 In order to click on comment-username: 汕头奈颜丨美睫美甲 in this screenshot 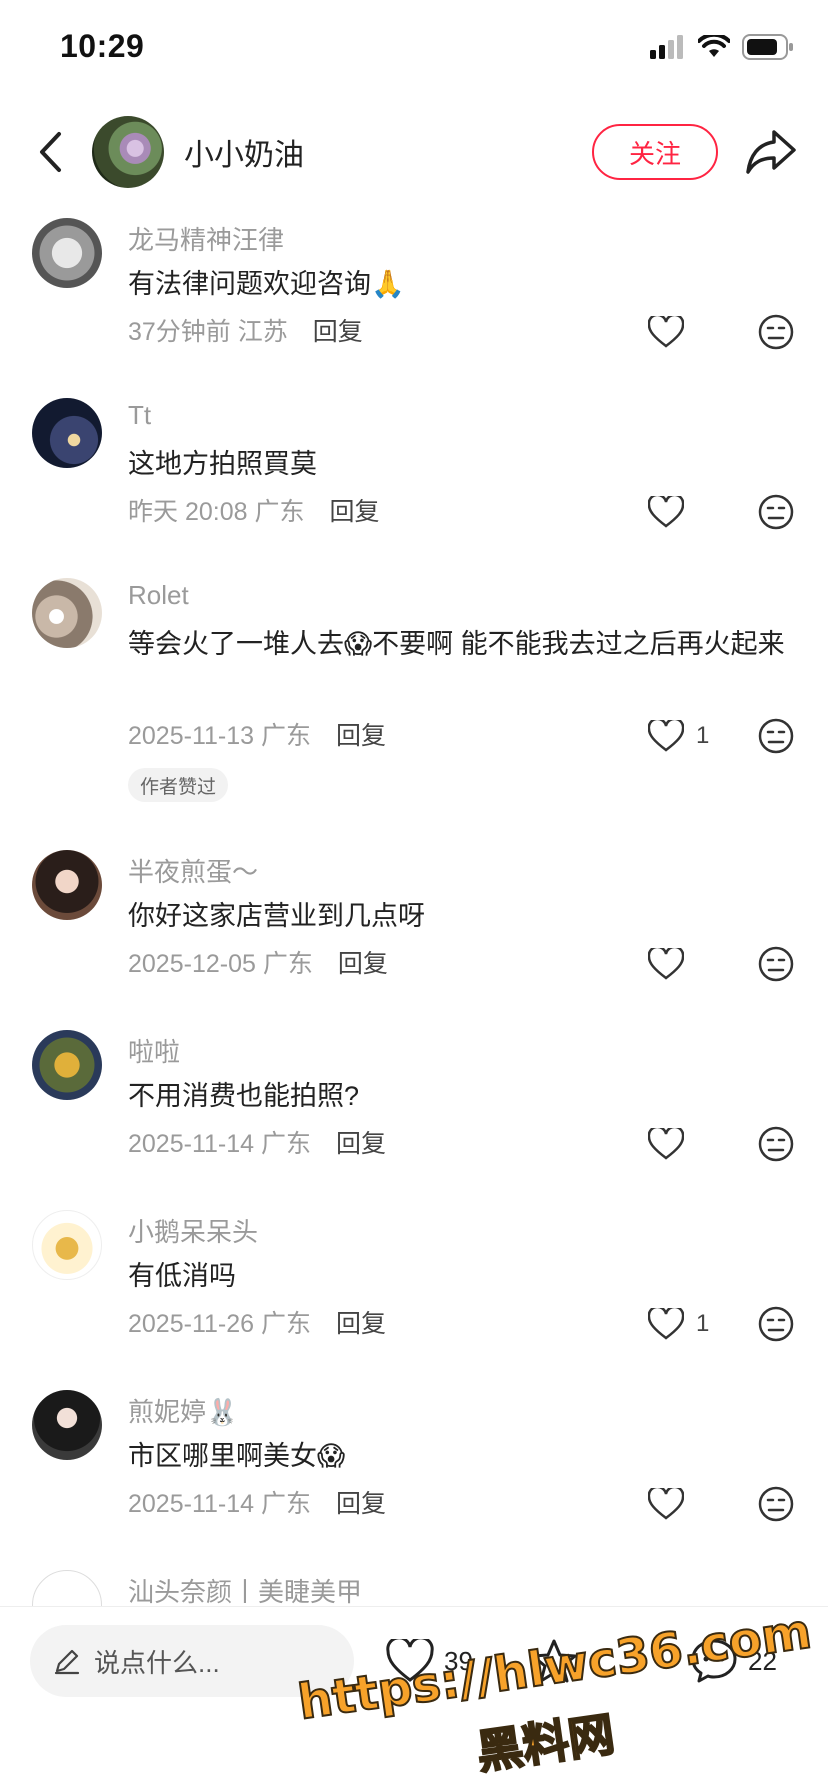, I will do `click(245, 1589)`.